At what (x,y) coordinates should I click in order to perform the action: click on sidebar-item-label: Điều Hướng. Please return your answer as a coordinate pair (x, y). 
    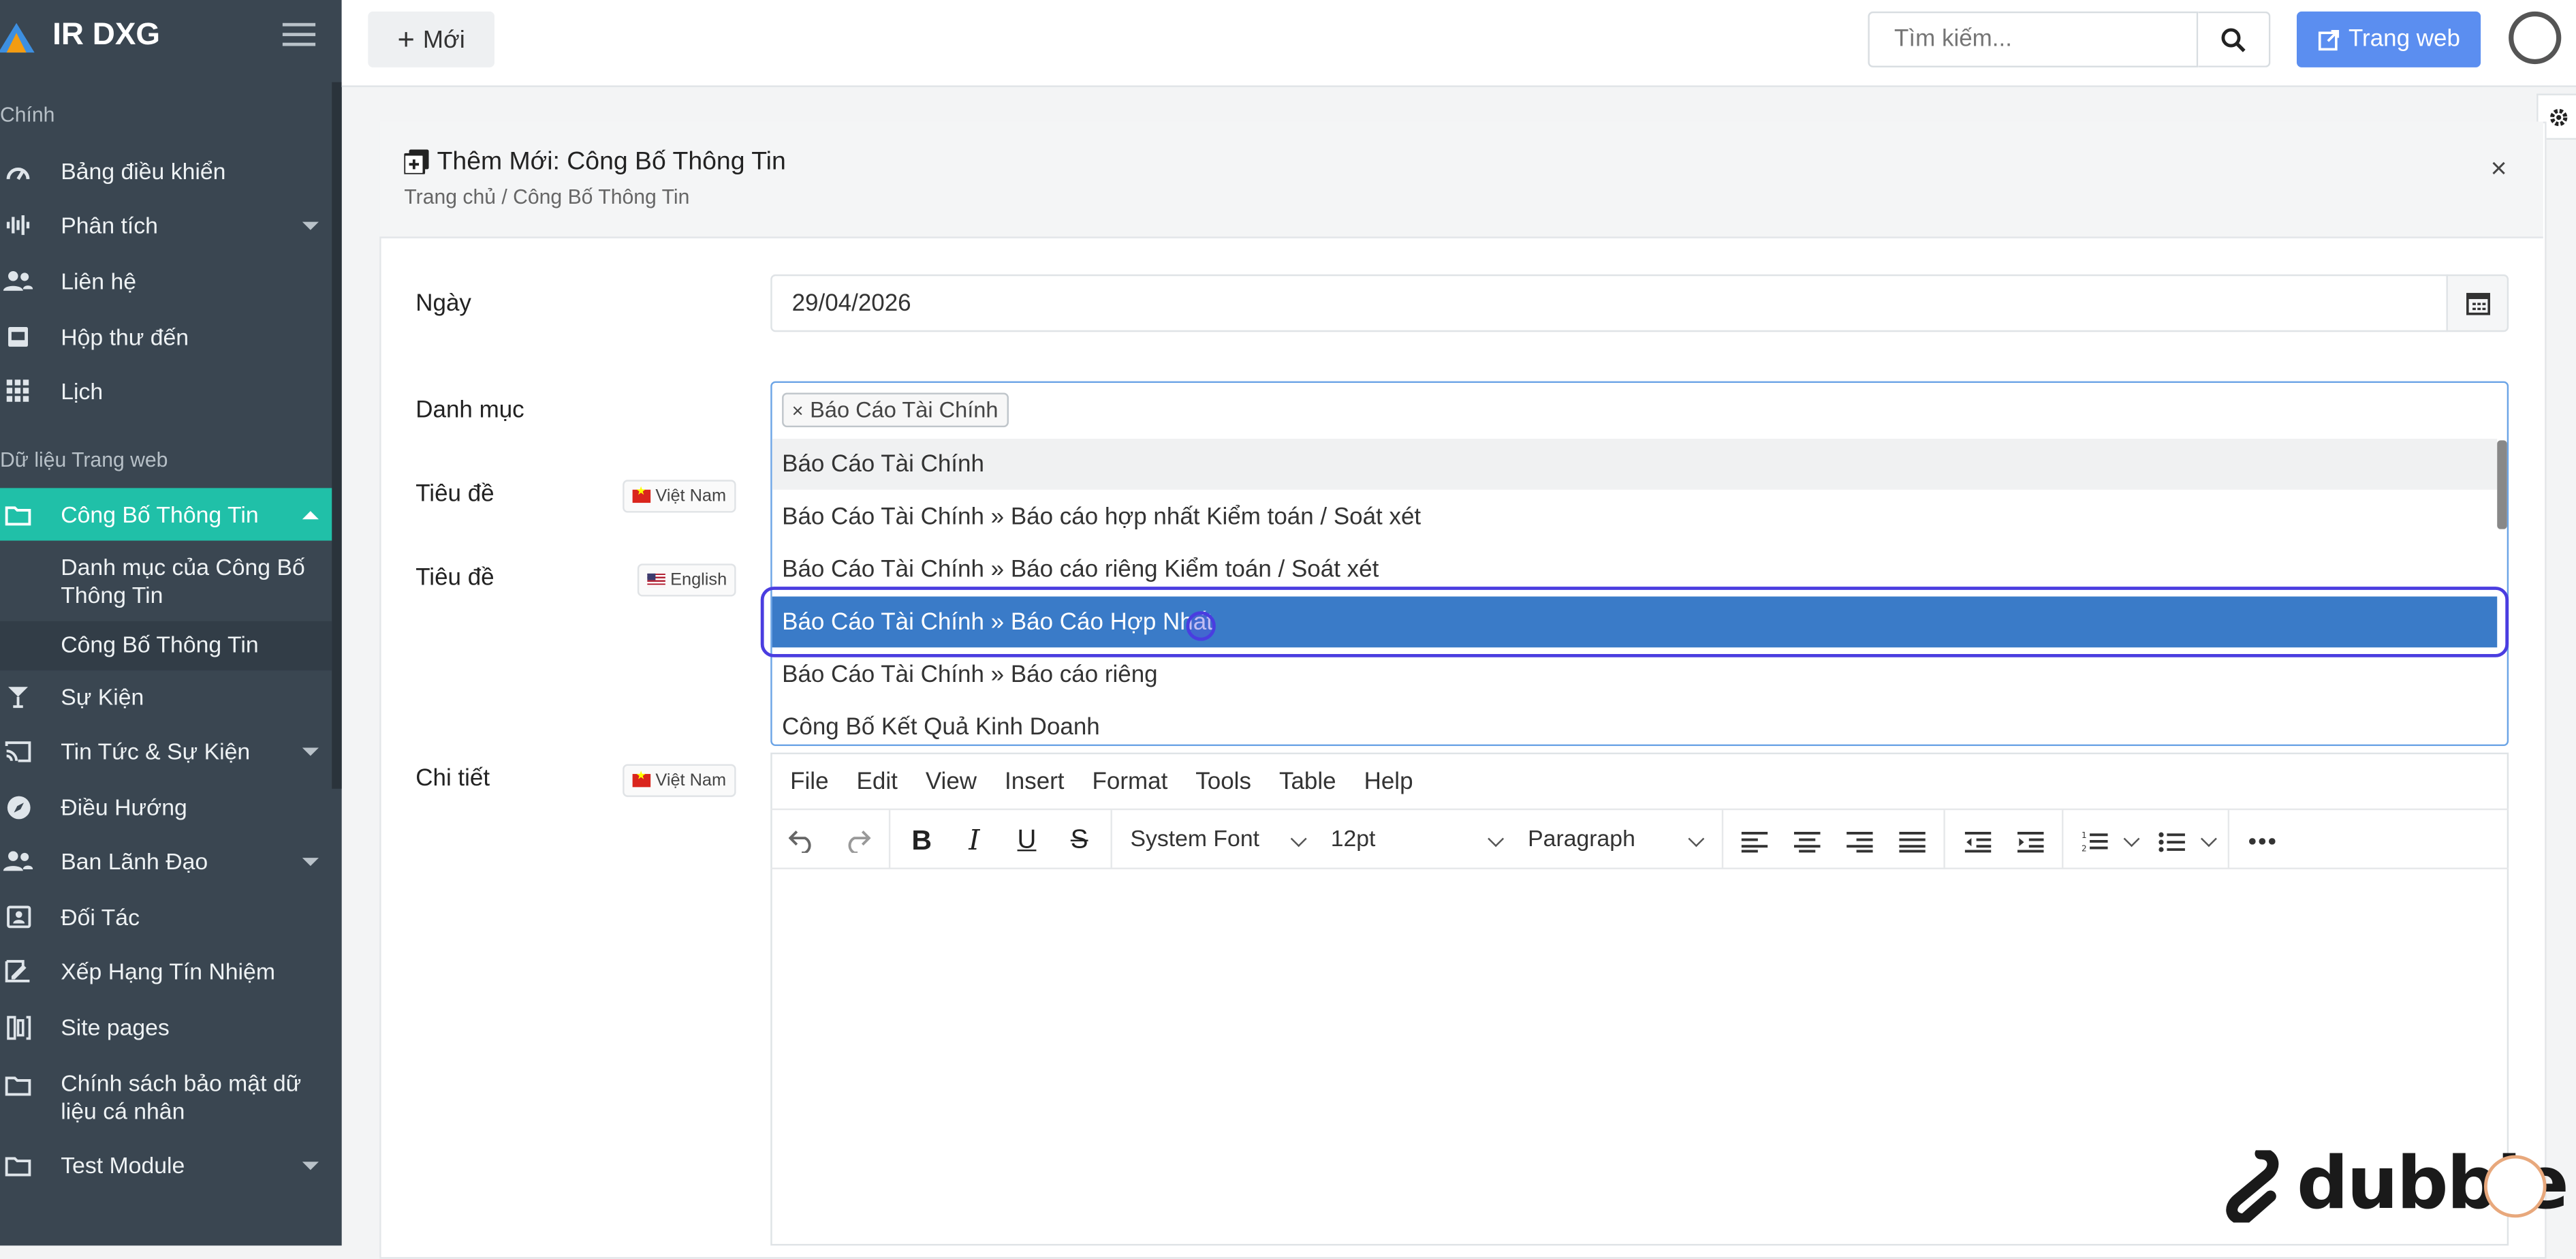
    Looking at the image, I should click on (124, 806).